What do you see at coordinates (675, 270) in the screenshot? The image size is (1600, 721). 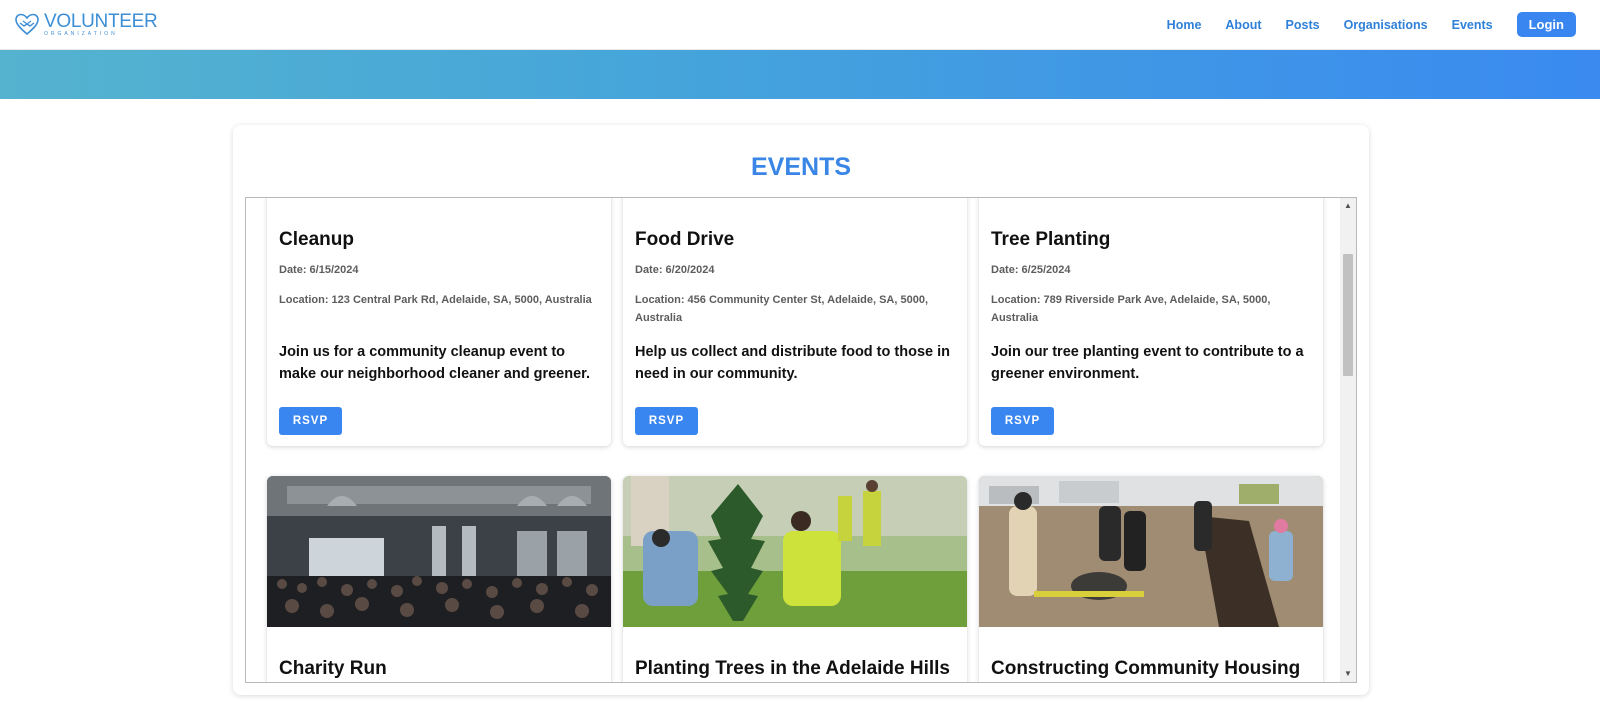 I see `event-date: Date: 6/20/2024` at bounding box center [675, 270].